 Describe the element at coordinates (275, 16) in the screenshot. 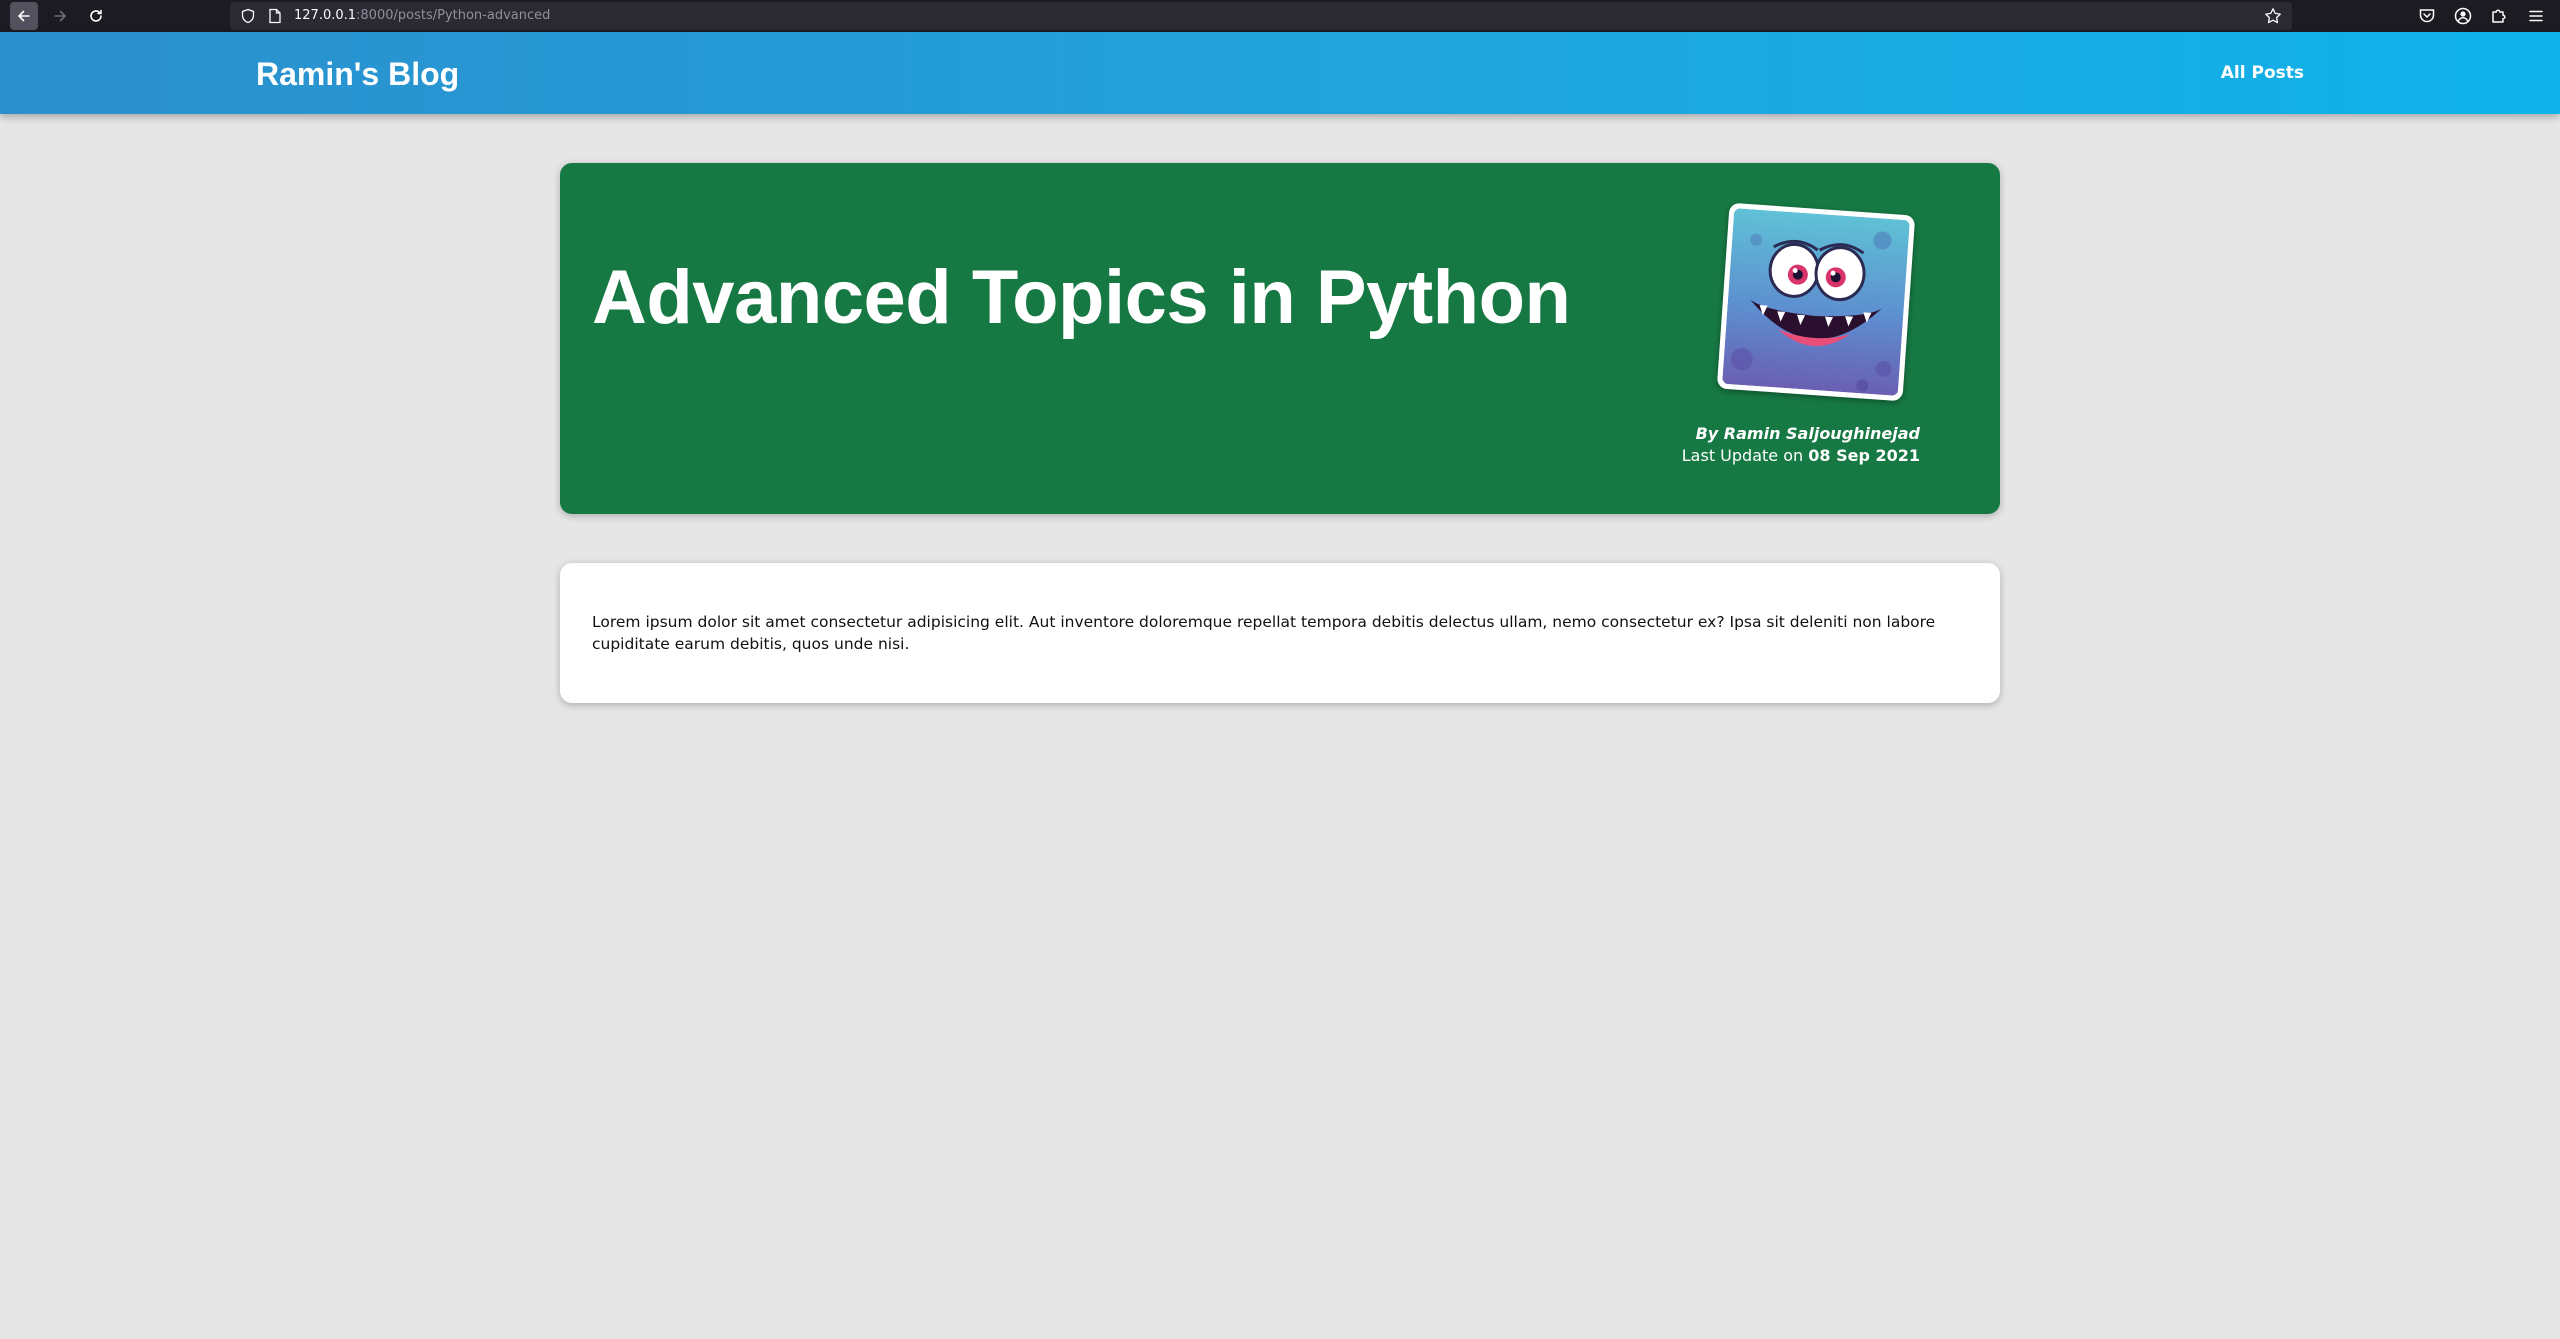

I see `page-icon` at that location.